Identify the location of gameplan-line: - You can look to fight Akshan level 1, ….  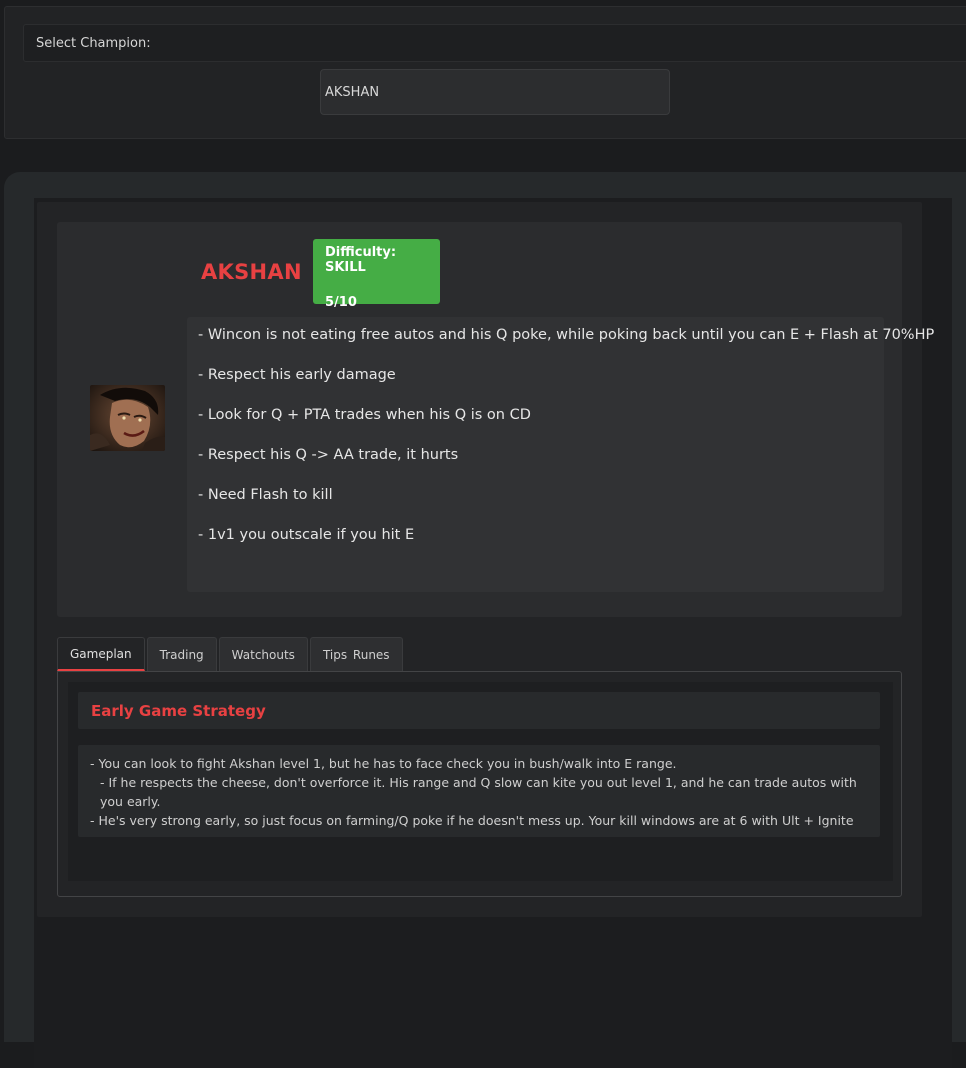
(383, 763).